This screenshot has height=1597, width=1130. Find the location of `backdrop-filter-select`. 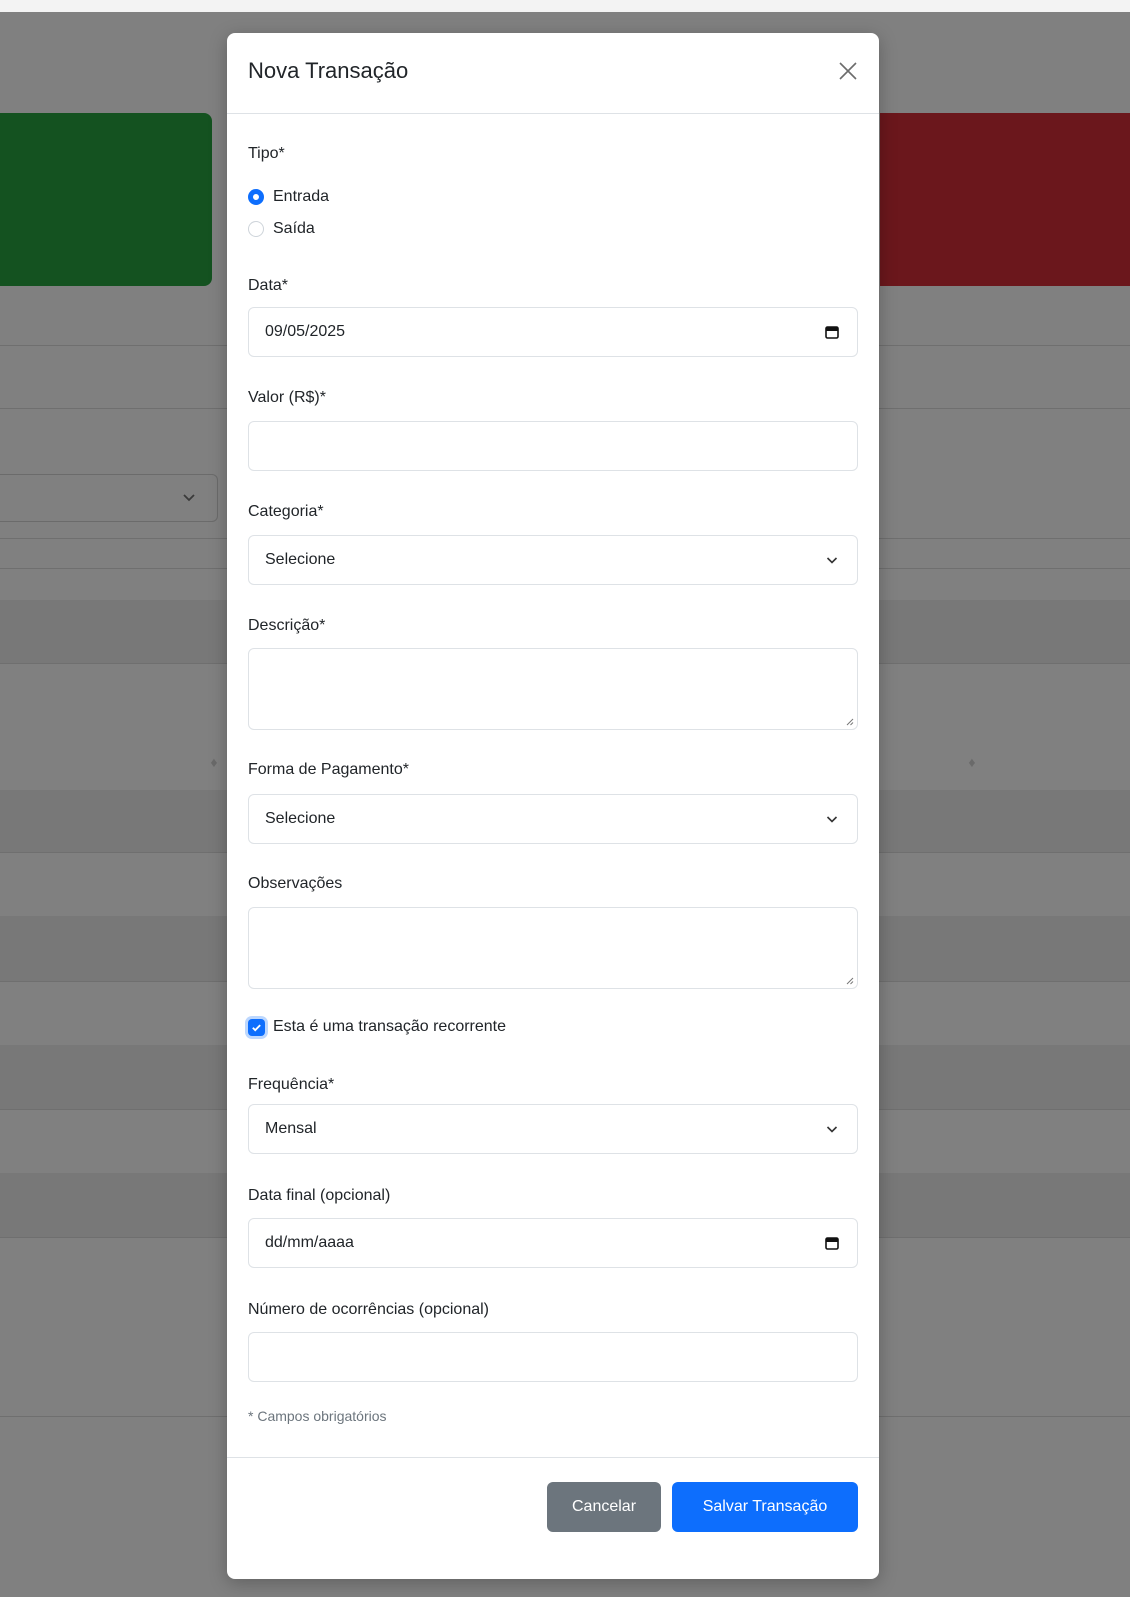

backdrop-filter-select is located at coordinates (109, 498).